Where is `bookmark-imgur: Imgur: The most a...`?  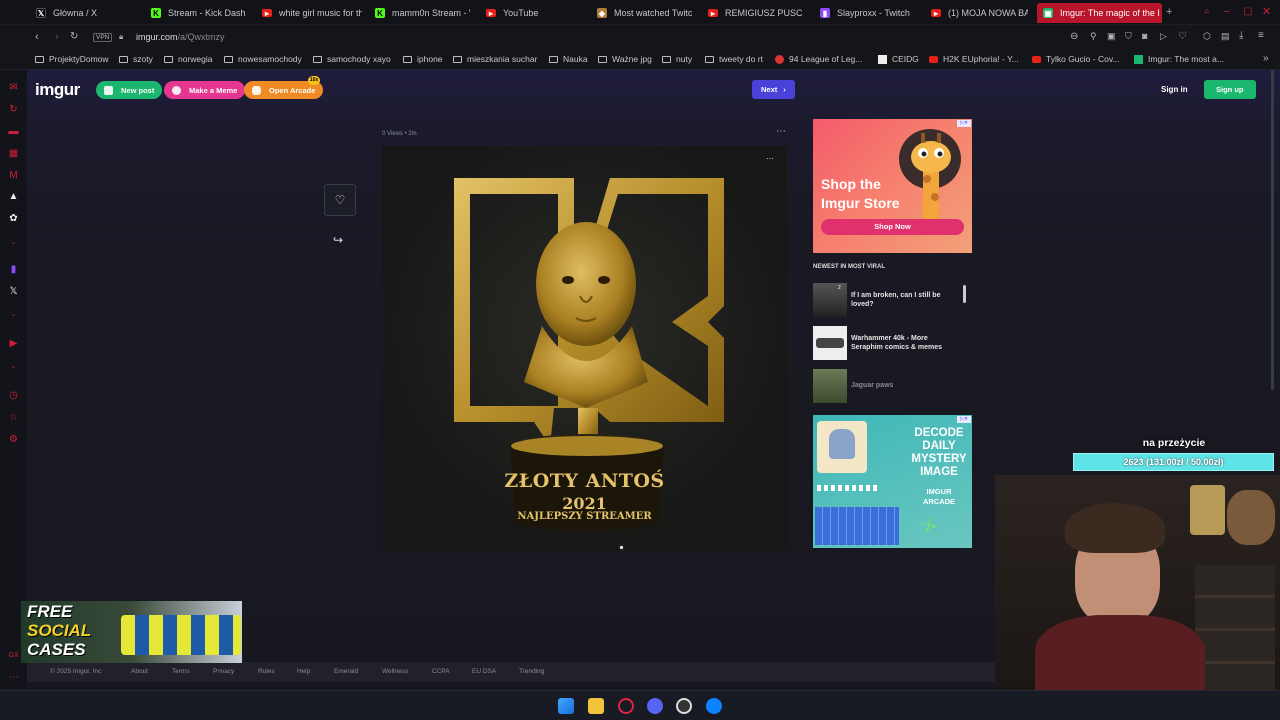 bookmark-imgur: Imgur: The most a... is located at coordinates (1179, 59).